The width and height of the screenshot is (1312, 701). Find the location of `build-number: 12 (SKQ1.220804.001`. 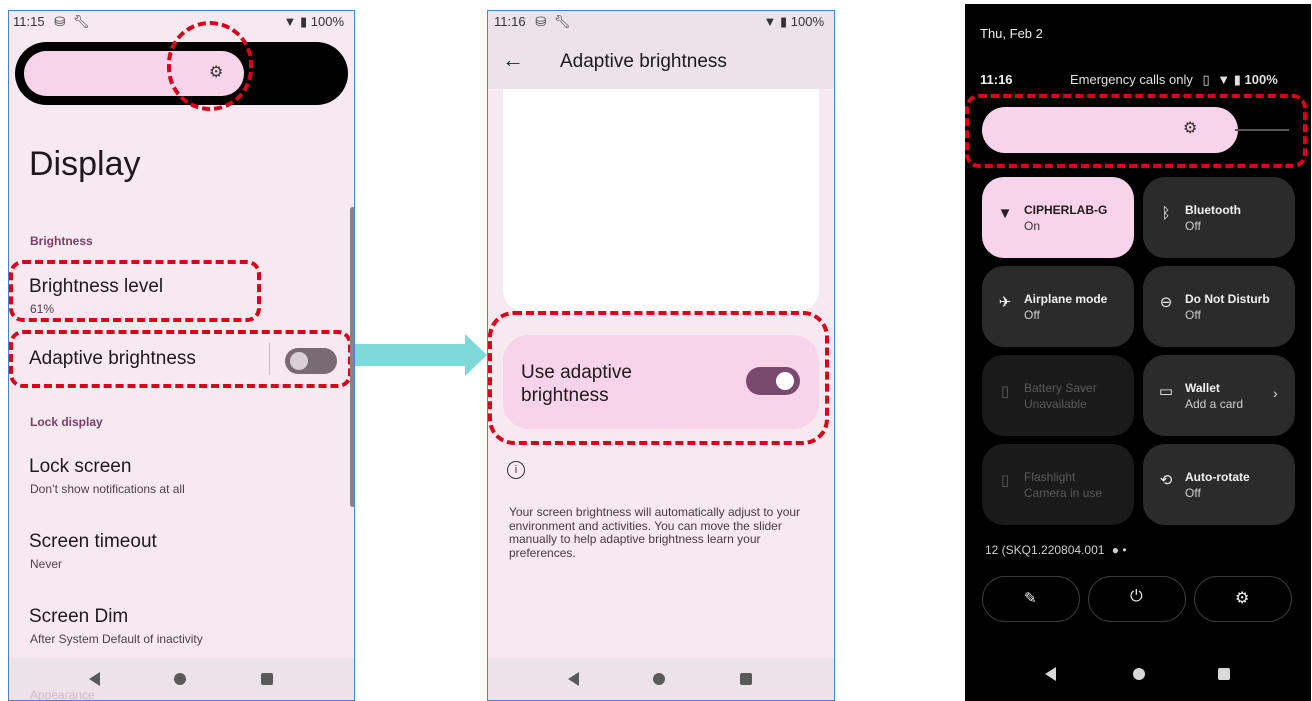

build-number: 12 (SKQ1.220804.001 is located at coordinates (1045, 550).